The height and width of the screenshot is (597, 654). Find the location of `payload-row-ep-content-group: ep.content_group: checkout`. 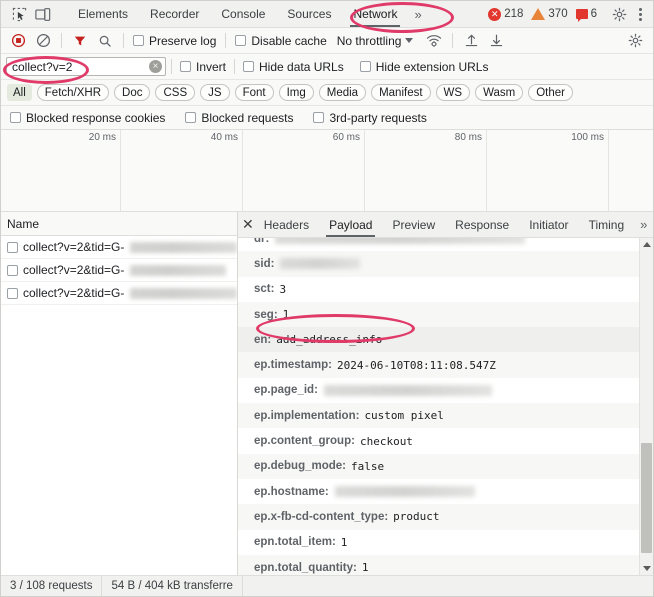

payload-row-ep-content-group: ep.content_group: checkout is located at coordinates (438, 440).